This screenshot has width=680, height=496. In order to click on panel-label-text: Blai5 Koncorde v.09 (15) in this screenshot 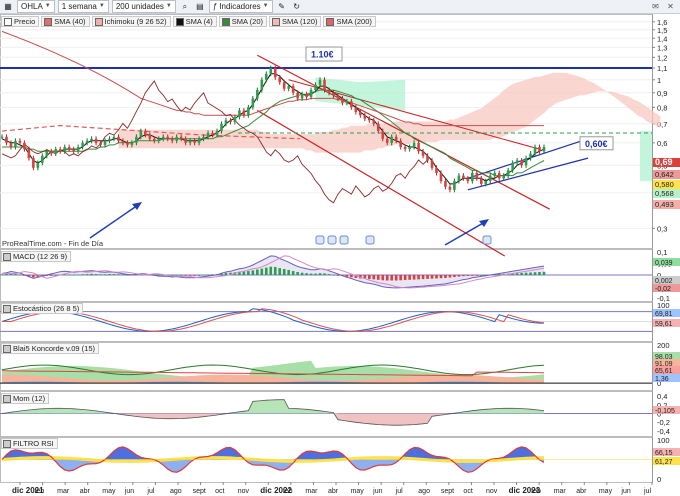, I will do `click(54, 348)`.